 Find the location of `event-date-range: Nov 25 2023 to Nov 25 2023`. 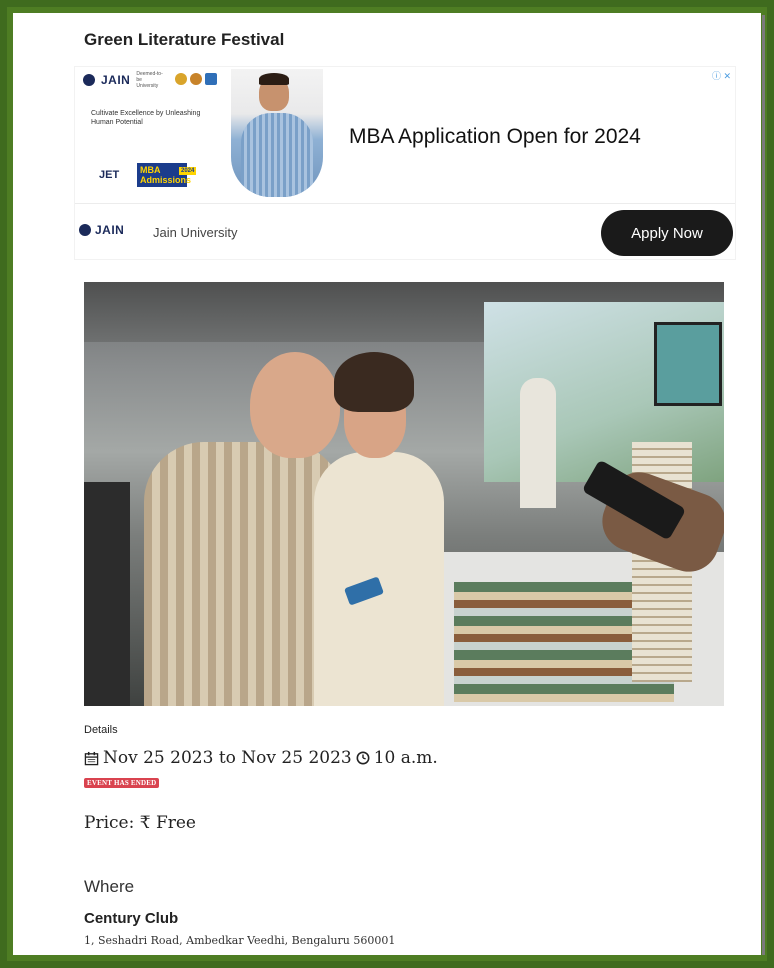

event-date-range: Nov 25 2023 to Nov 25 2023 is located at coordinates (227, 758).